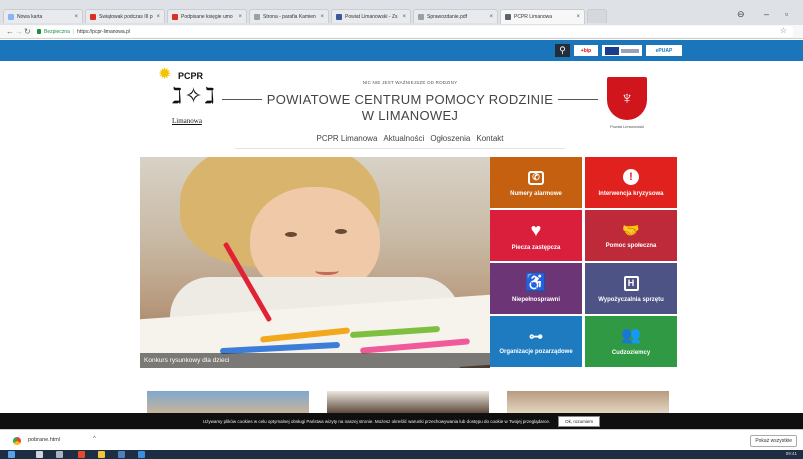 Image resolution: width=803 pixels, height=459 pixels. I want to click on tile-organizacje-pozarzadowe: ⊶ Organizacje pozarządowe, so click(536, 341).